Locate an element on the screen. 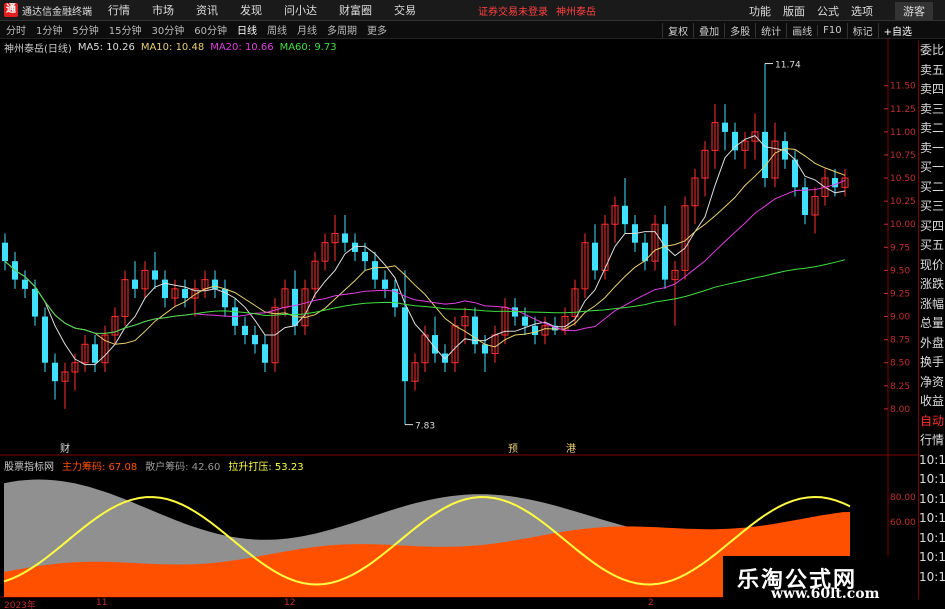 The height and width of the screenshot is (609, 945). mark-button: 标记 is located at coordinates (862, 30).